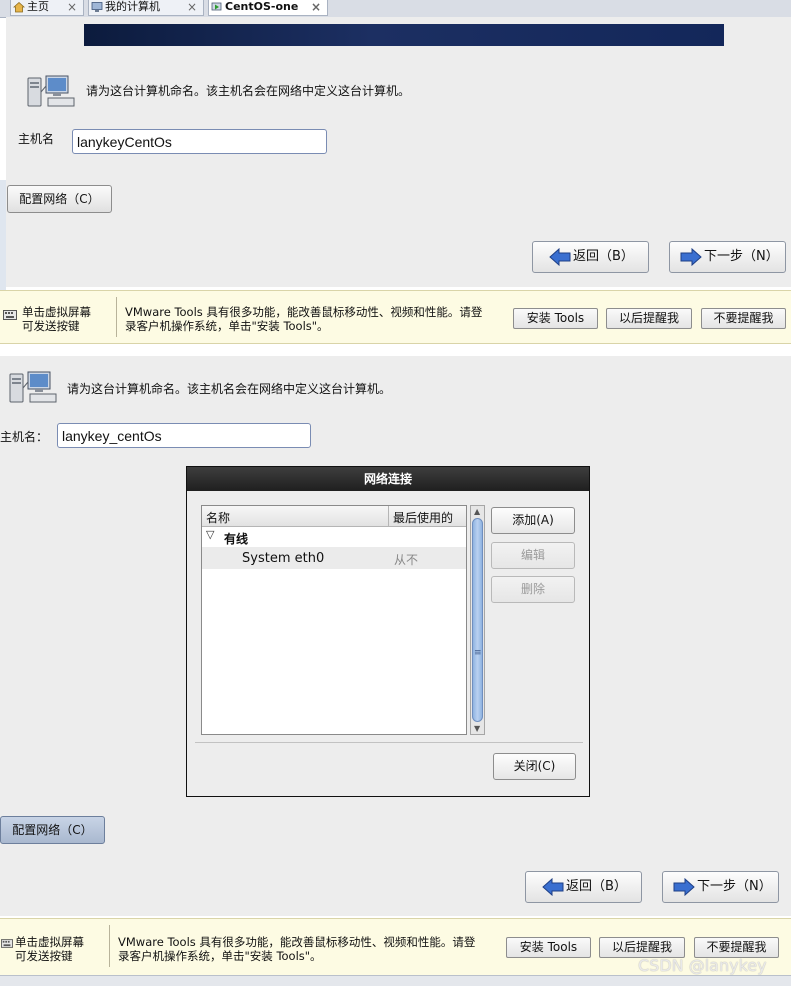  I want to click on connection-name: System eth0, so click(283, 558).